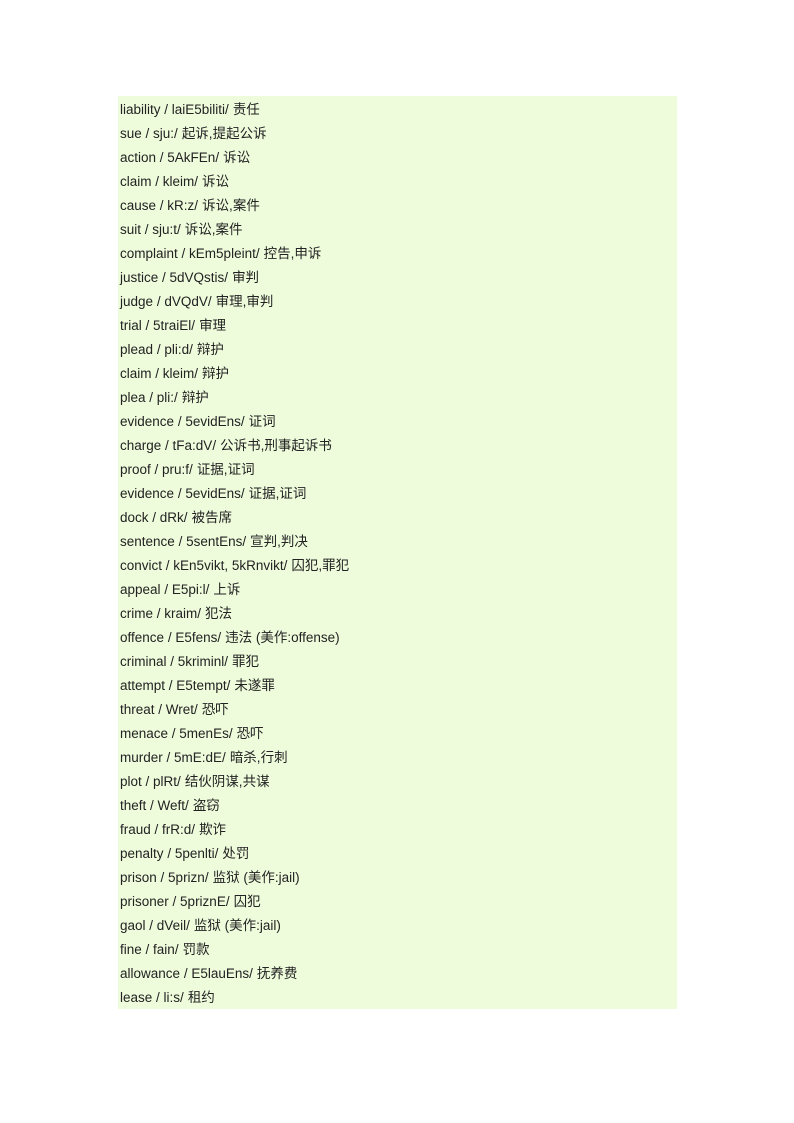 Image resolution: width=794 pixels, height=1123 pixels. What do you see at coordinates (169, 805) in the screenshot?
I see `entry-phonetic: / Weft/` at bounding box center [169, 805].